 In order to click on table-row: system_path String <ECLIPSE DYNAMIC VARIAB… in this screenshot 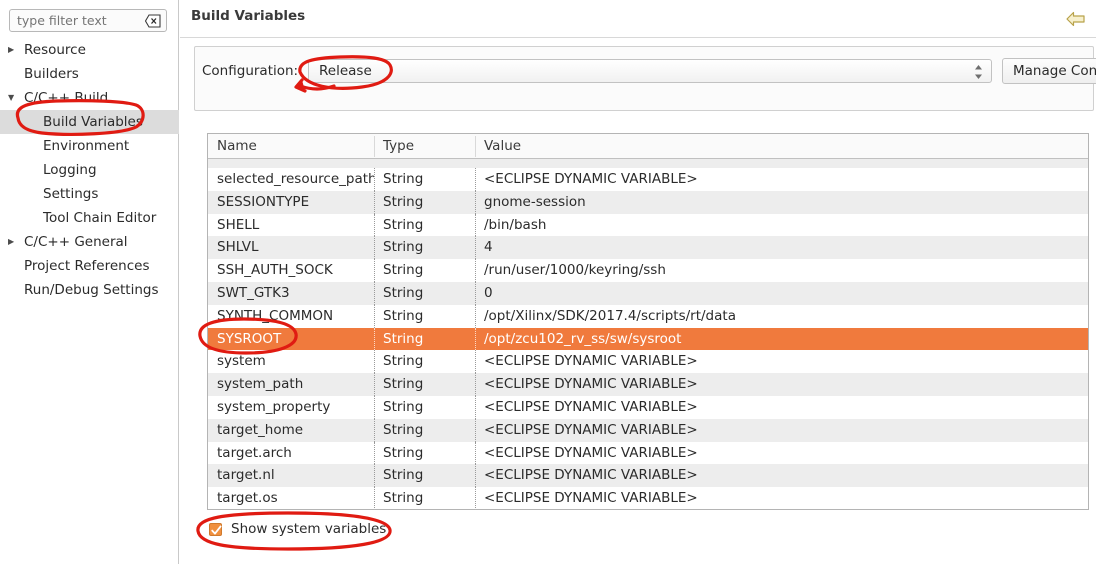, I will do `click(648, 384)`.